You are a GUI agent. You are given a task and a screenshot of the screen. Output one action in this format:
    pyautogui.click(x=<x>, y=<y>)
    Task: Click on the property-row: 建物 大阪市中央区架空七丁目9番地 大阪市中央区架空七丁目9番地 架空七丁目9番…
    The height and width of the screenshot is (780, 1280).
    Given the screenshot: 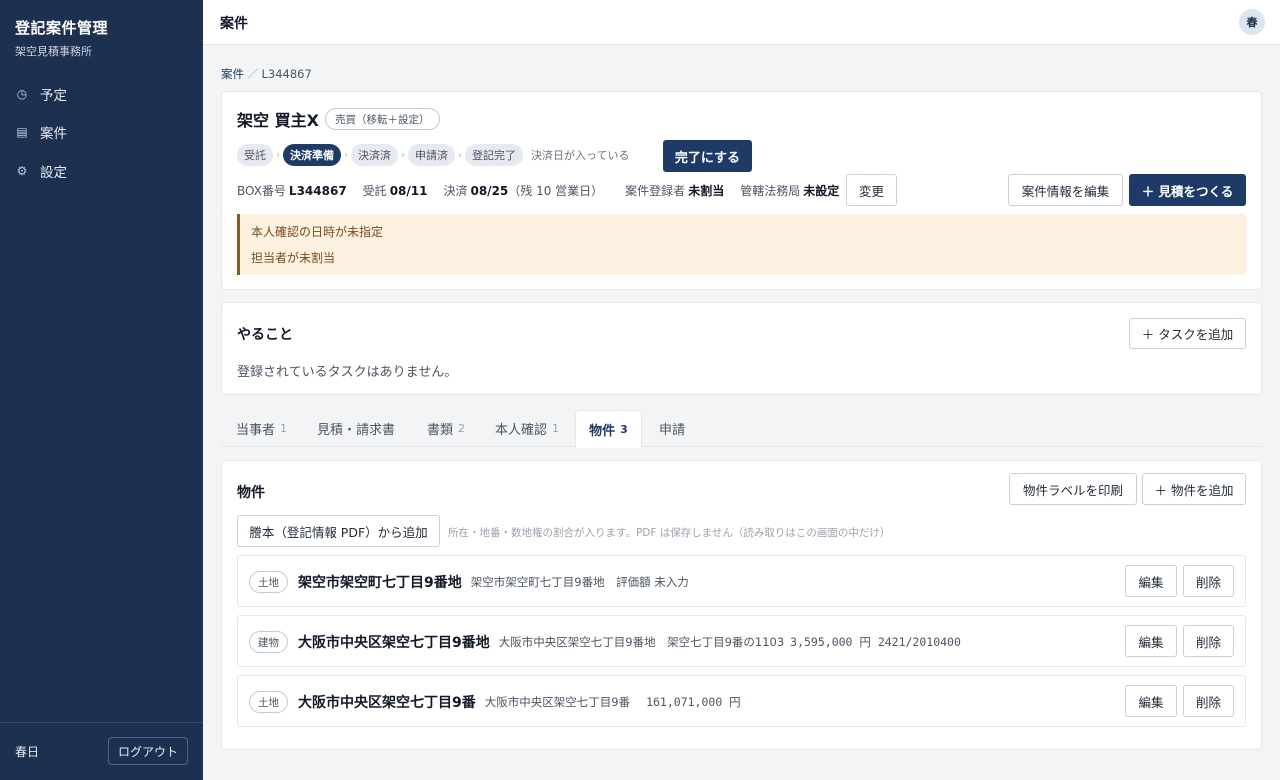 What is the action you would take?
    pyautogui.click(x=741, y=641)
    